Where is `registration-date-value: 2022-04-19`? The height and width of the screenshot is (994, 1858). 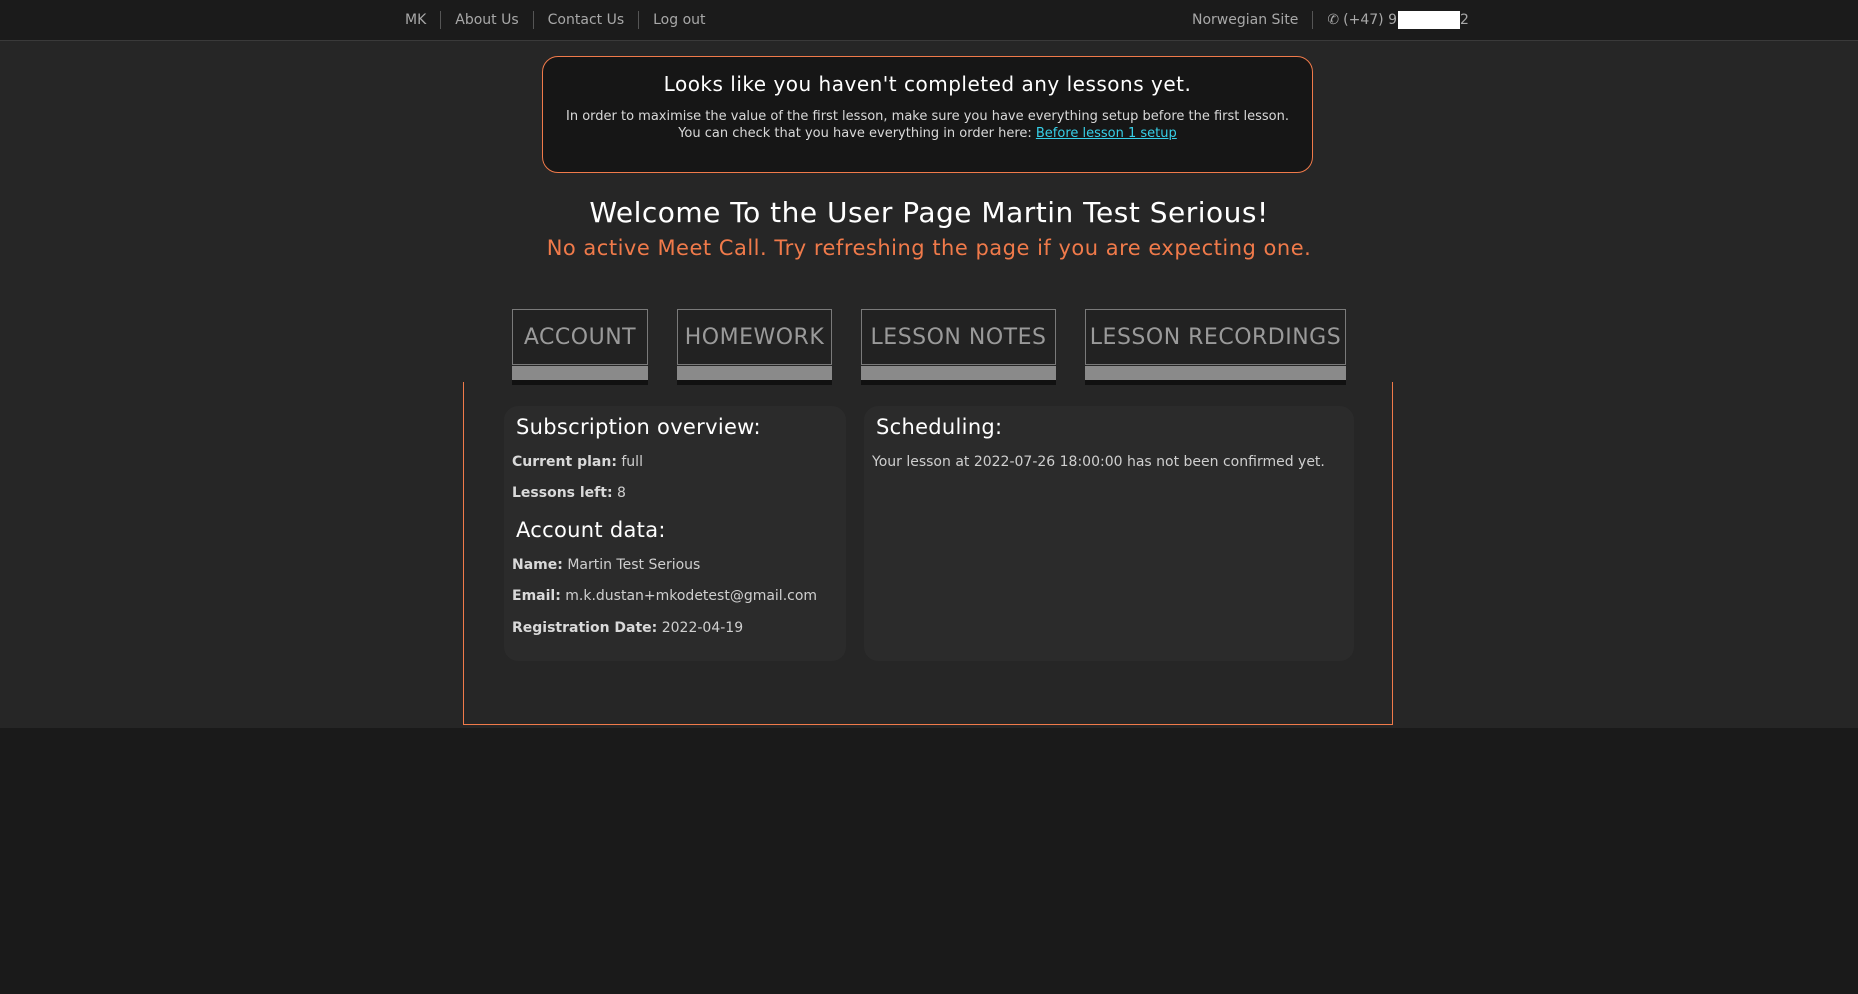
registration-date-value: 2022-04-19 is located at coordinates (702, 628).